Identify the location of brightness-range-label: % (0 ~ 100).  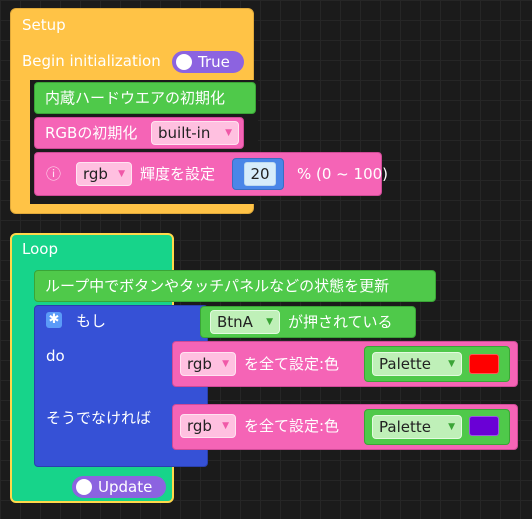
(343, 174).